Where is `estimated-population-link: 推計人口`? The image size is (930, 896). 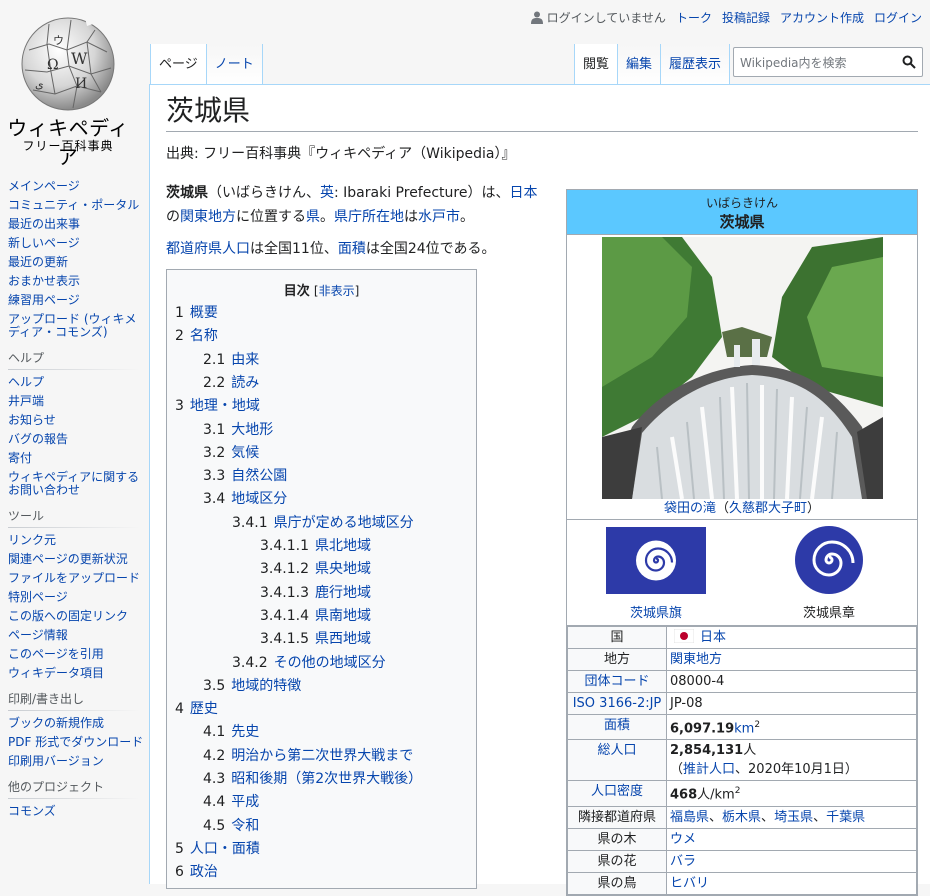
estimated-population-link: 推計人口 is located at coordinates (709, 769).